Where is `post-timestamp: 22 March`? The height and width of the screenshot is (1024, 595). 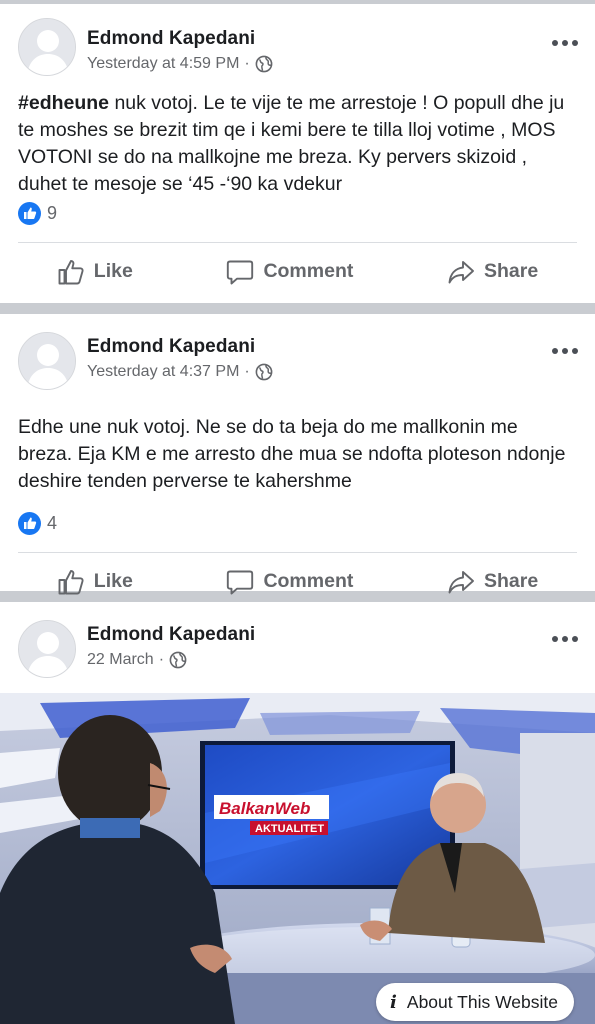
post-timestamp: 22 March is located at coordinates (120, 660).